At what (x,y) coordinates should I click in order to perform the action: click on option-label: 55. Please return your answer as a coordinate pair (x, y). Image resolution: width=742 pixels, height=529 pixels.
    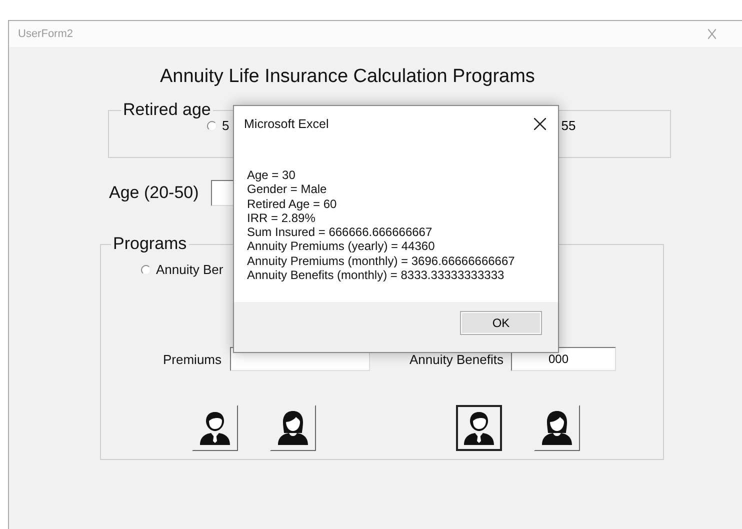
    Looking at the image, I should click on (568, 125).